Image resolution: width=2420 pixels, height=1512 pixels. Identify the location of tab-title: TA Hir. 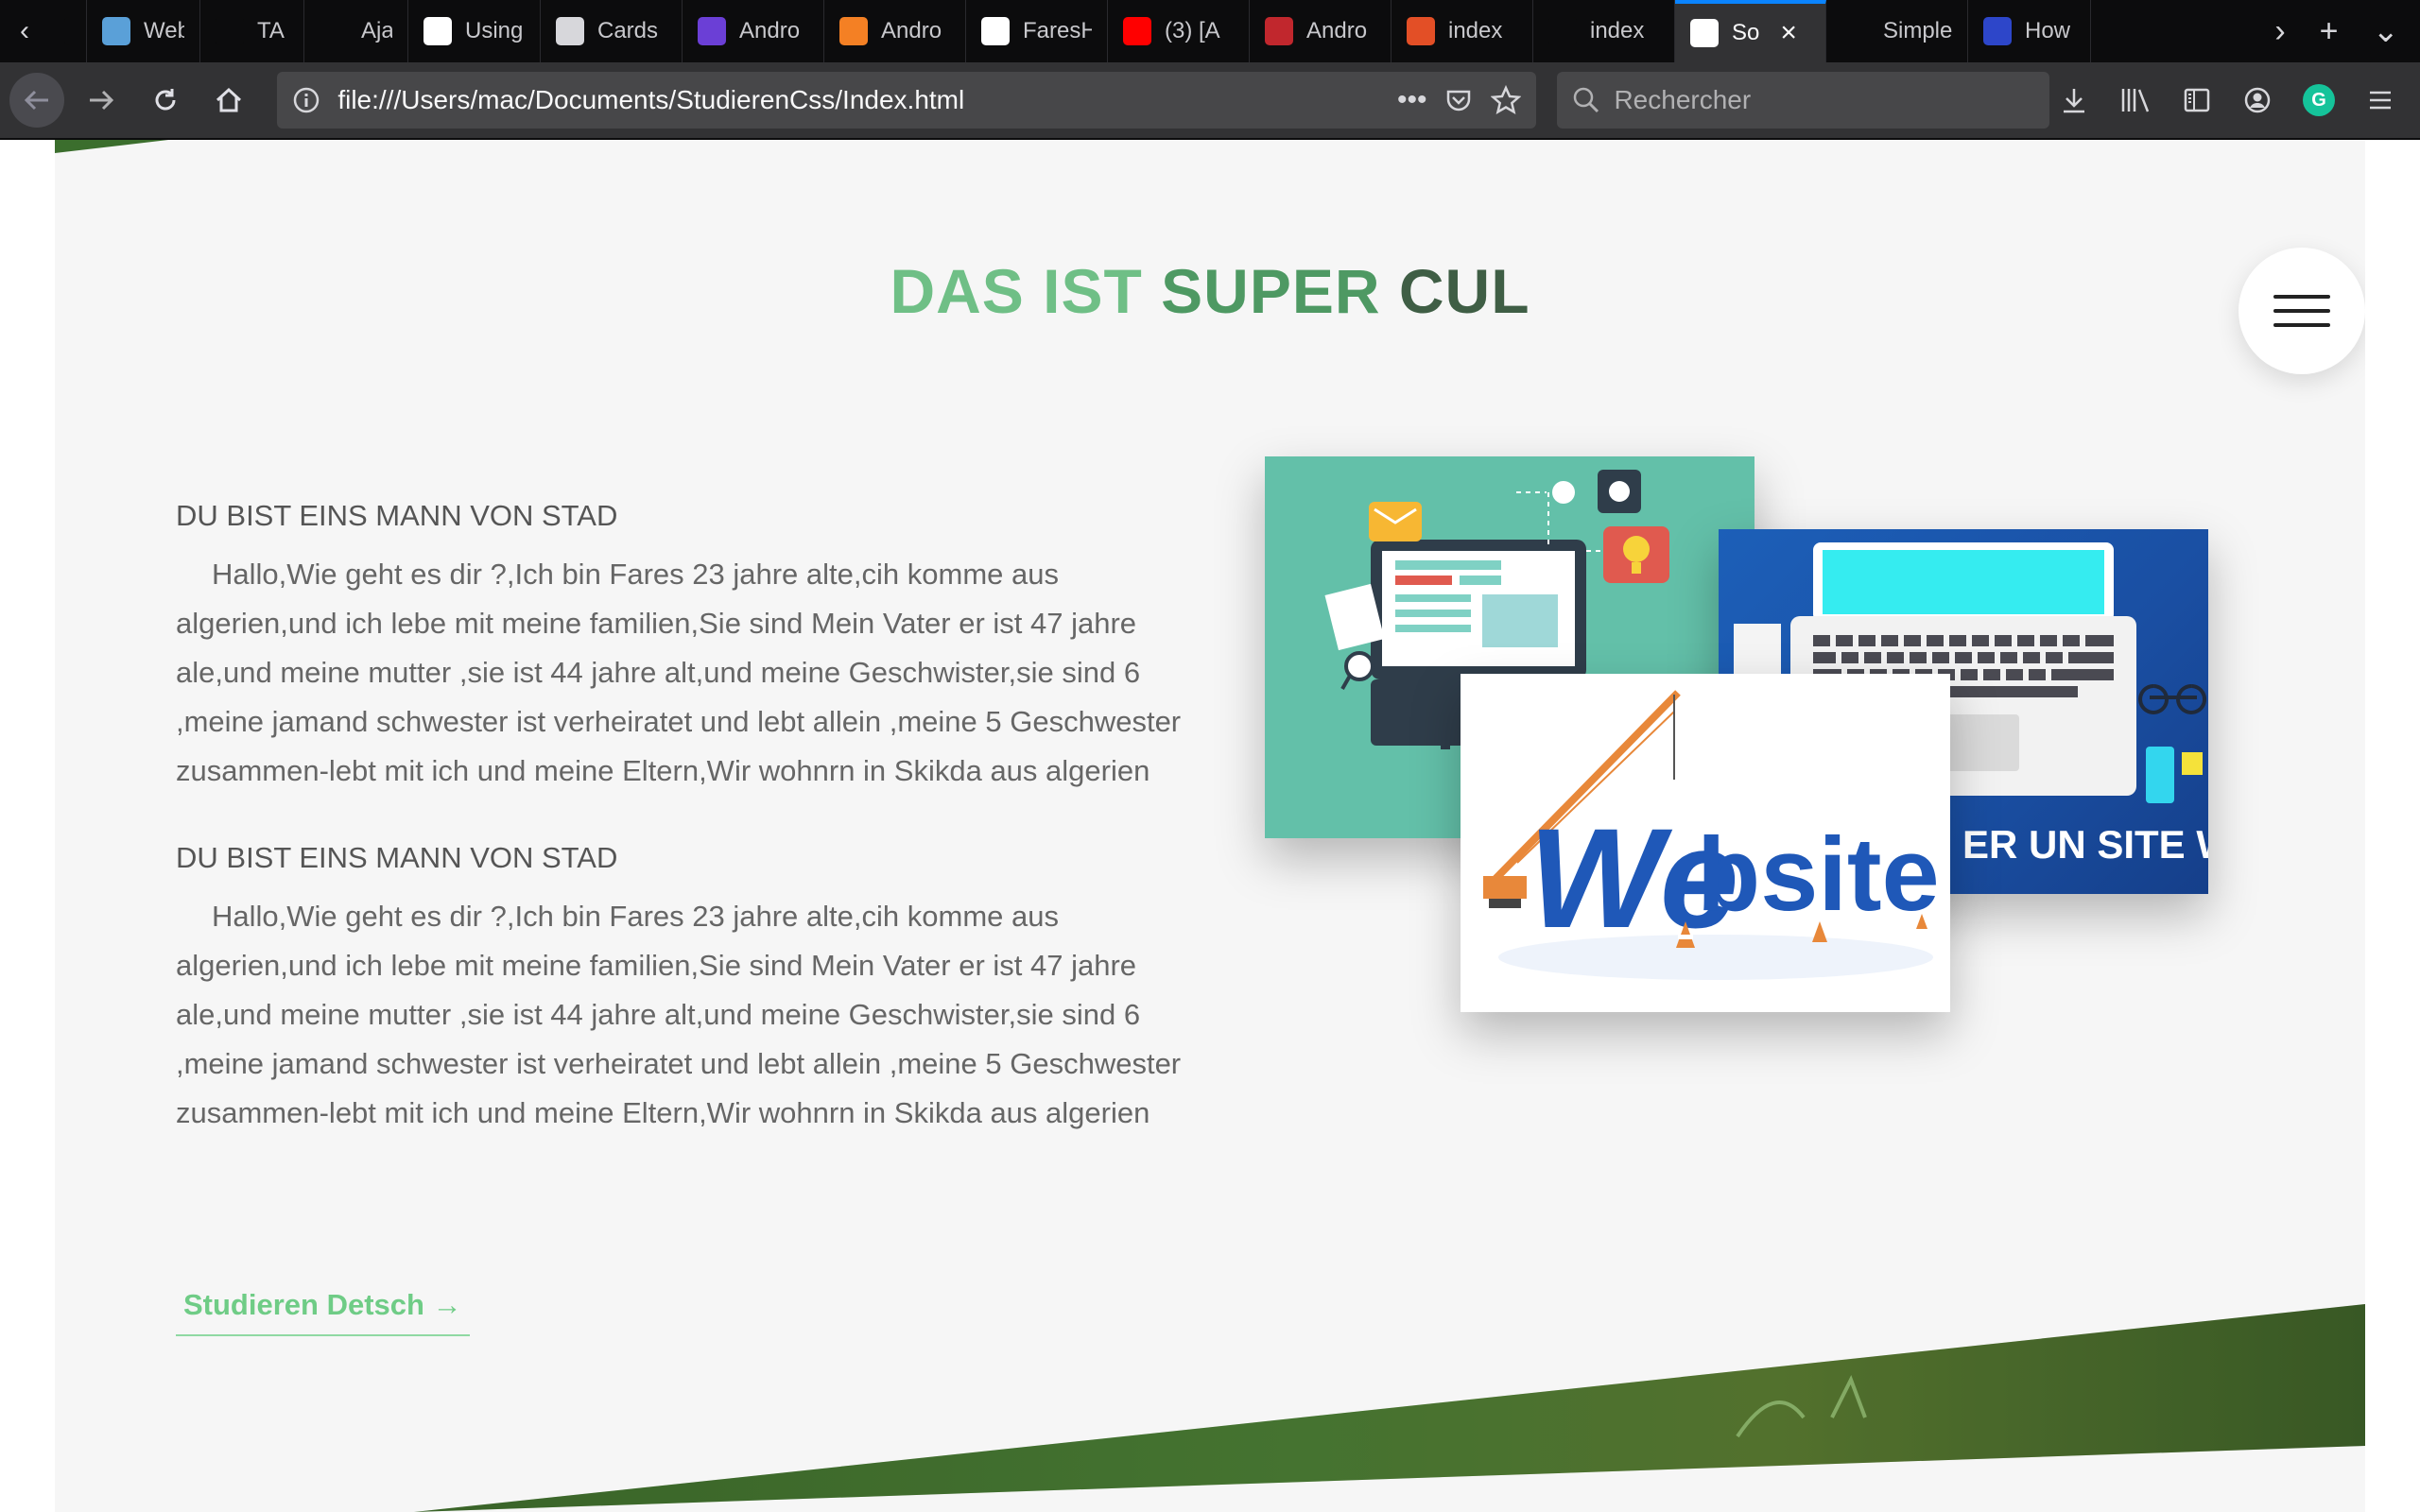
(272, 30).